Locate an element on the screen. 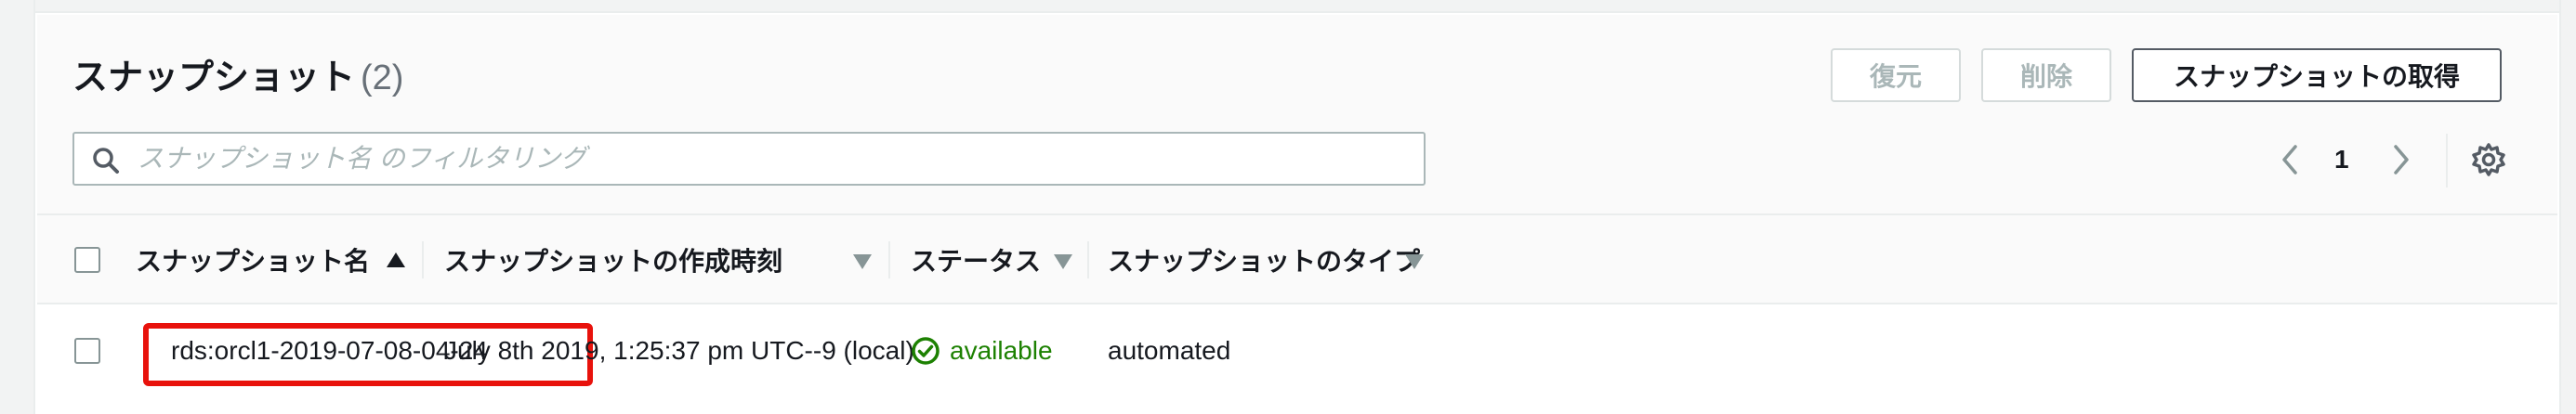  console-frame-left is located at coordinates (17, 207).